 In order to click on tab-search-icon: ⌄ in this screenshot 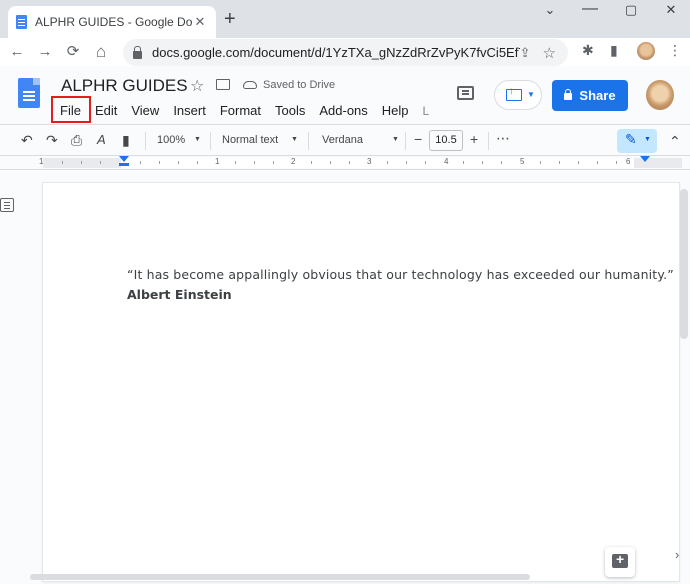, I will do `click(550, 12)`.